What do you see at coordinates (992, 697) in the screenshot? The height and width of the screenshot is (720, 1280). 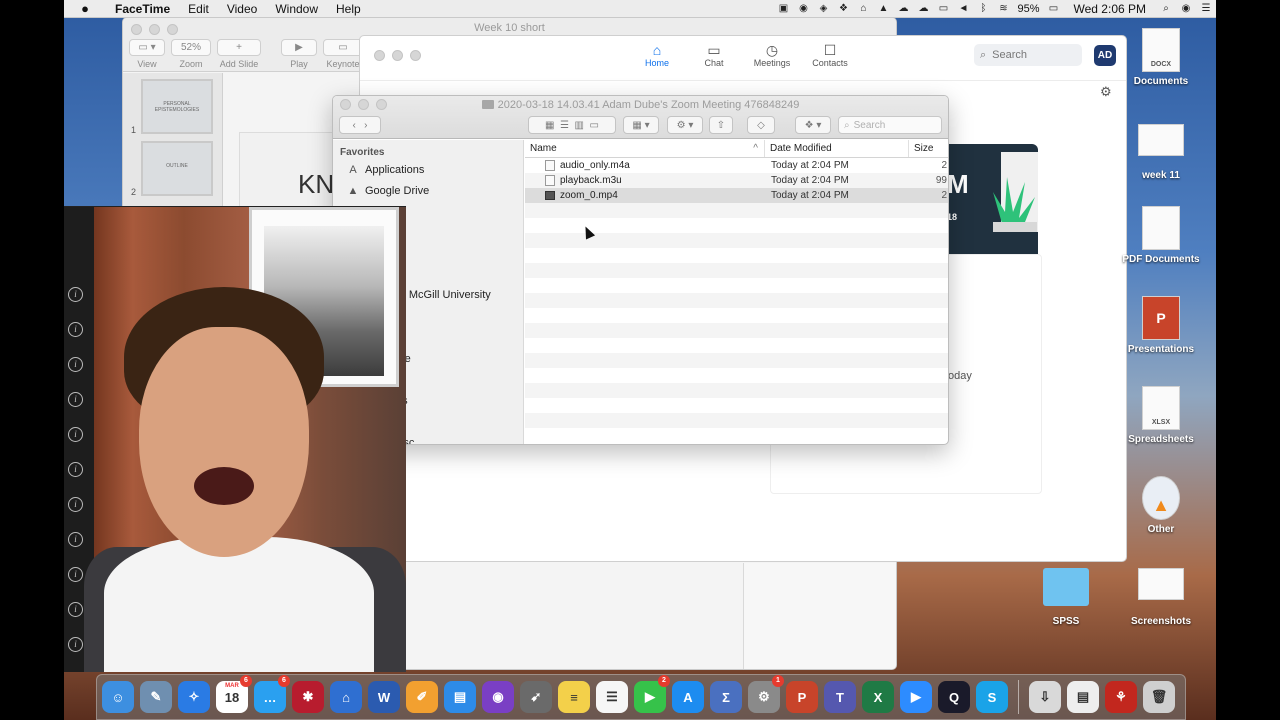 I see `dock-skype-icon: S` at bounding box center [992, 697].